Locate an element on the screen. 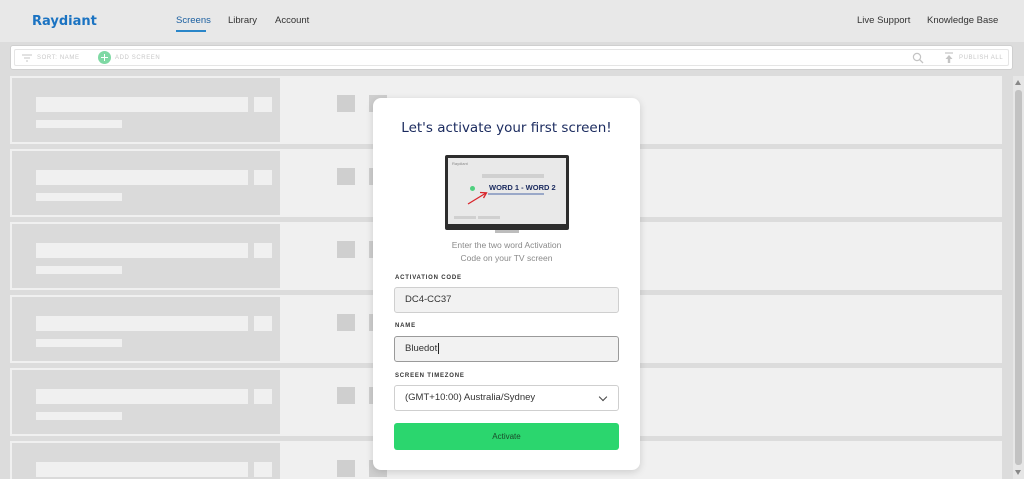 This screenshot has width=1024, height=479. tv-code-underline is located at coordinates (516, 194).